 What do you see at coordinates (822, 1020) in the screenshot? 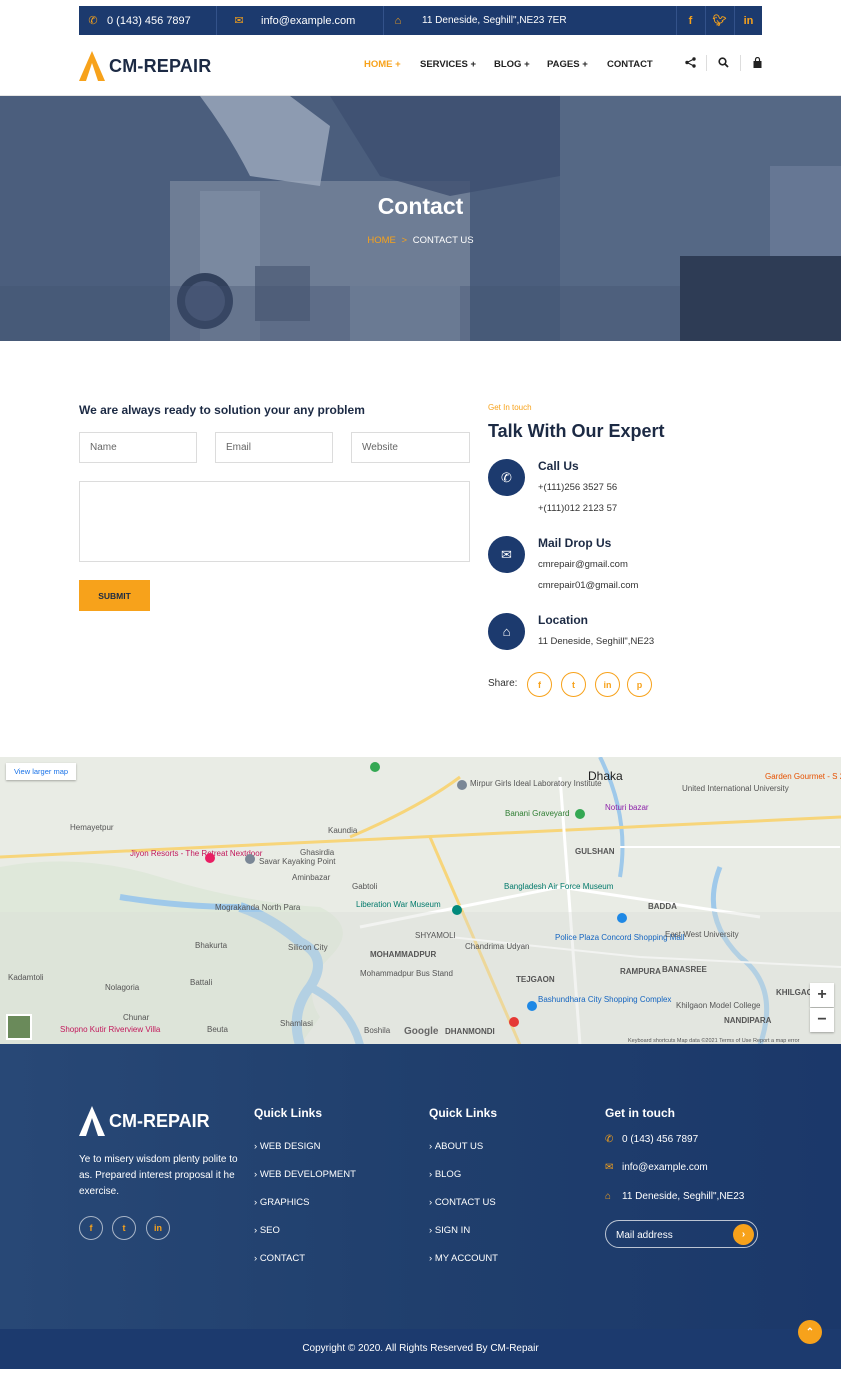
I see `zoom-out-button: −` at bounding box center [822, 1020].